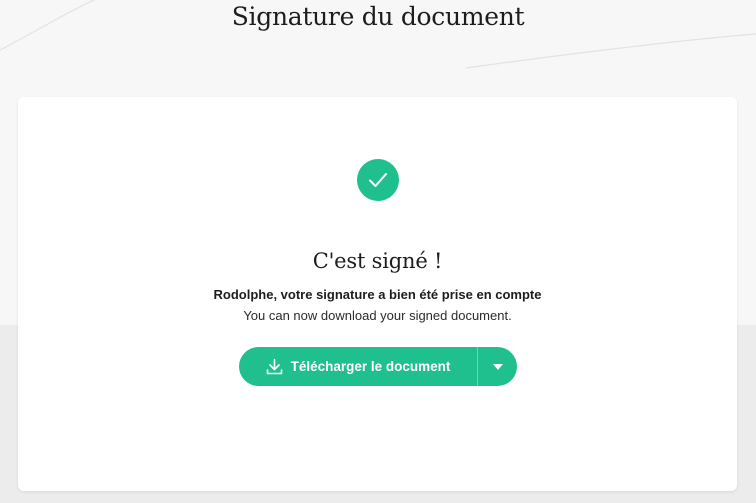 This screenshot has width=756, height=503. I want to click on download-button-label: Télécharger le document, so click(370, 366).